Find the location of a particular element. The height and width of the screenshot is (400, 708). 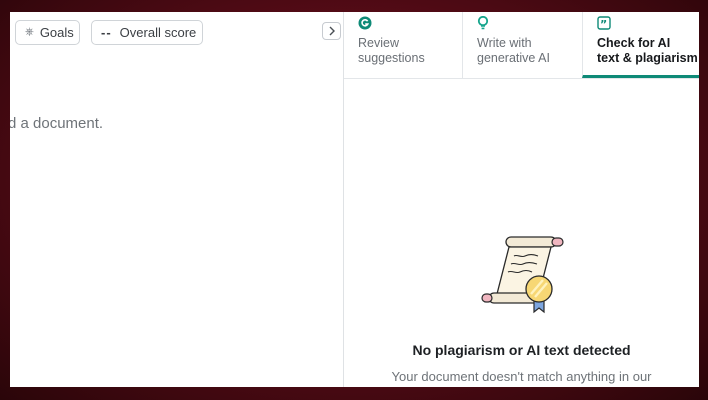

tab-generative-ai: Write with generative AI is located at coordinates (522, 45).